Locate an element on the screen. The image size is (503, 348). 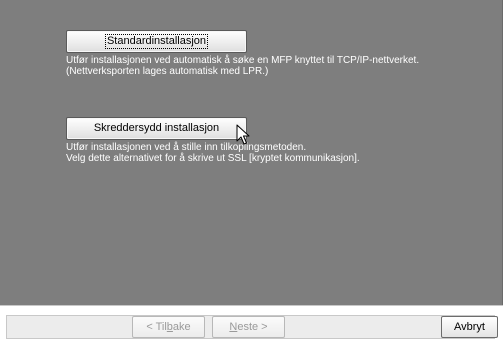
custom-installation-button: Skreddersydd installasjon is located at coordinates (156, 128).